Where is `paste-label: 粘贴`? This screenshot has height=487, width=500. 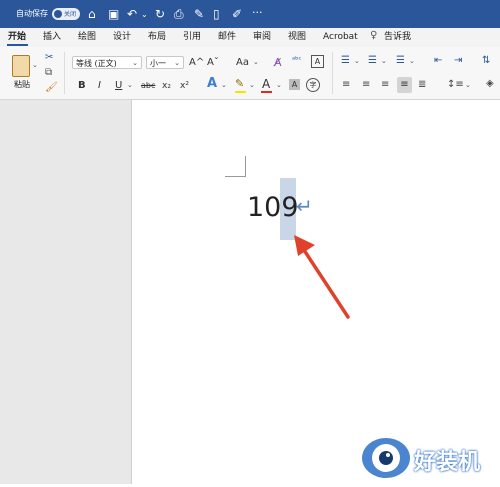
paste-label: 粘贴 is located at coordinates (22, 84).